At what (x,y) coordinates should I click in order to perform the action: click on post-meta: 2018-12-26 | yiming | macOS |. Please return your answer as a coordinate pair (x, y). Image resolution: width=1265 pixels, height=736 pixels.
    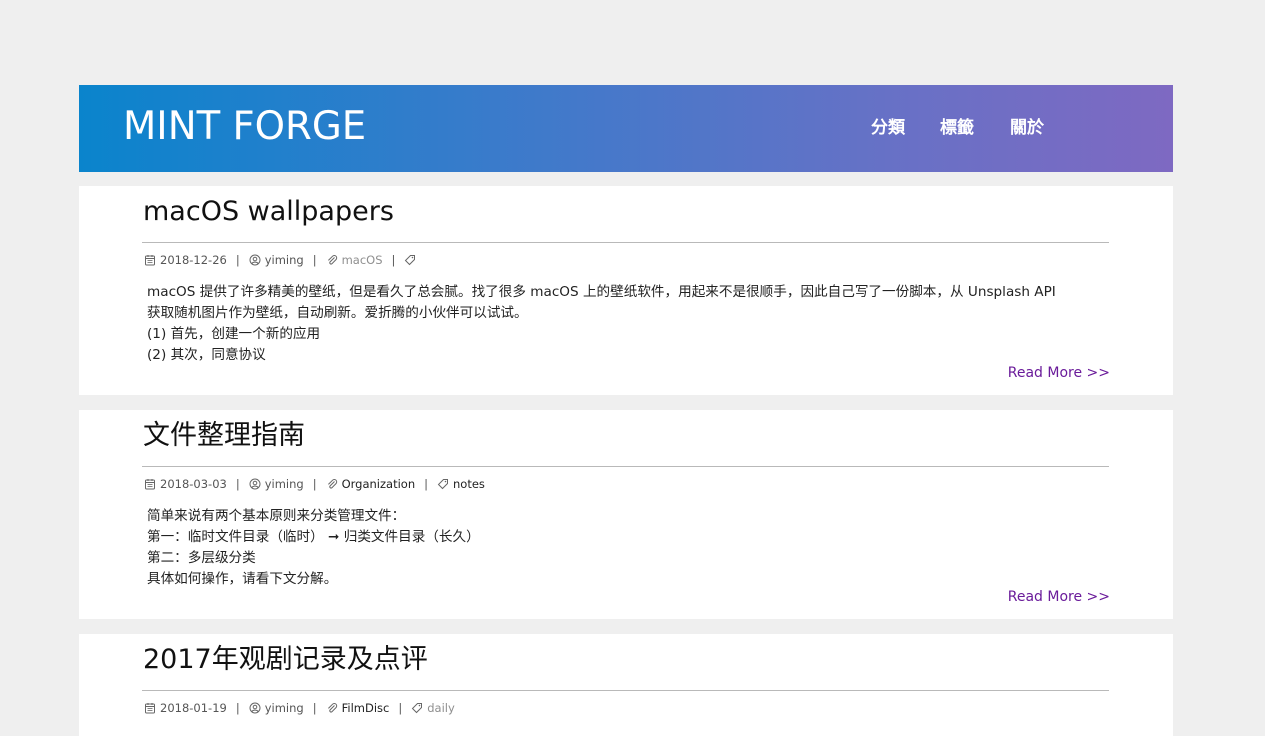
    Looking at the image, I should click on (282, 260).